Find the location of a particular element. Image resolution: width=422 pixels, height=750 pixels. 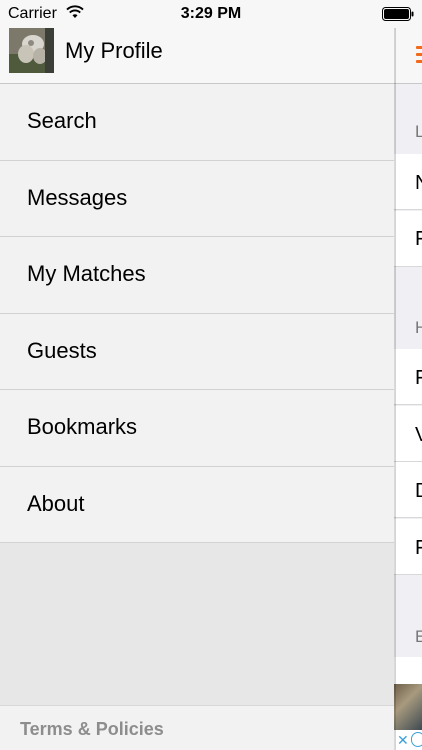

menu-item-label: Messages is located at coordinates (77, 197).